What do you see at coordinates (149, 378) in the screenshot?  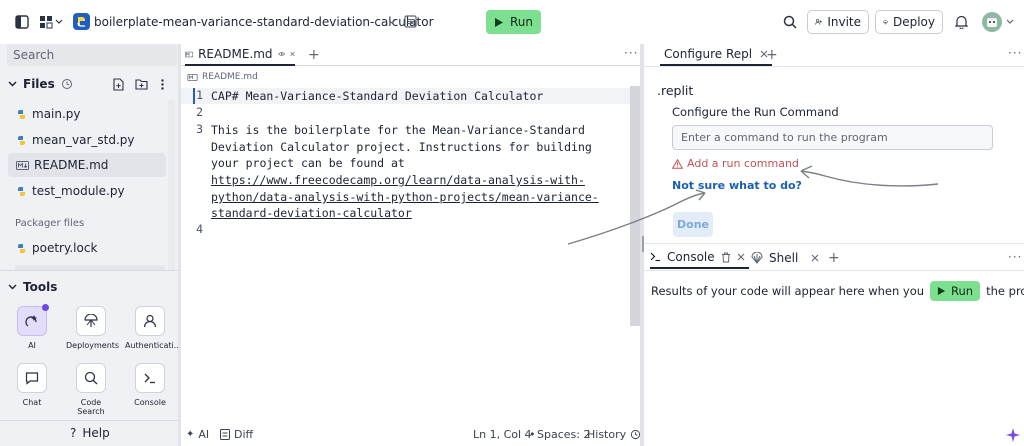 I see `terminal-icon` at bounding box center [149, 378].